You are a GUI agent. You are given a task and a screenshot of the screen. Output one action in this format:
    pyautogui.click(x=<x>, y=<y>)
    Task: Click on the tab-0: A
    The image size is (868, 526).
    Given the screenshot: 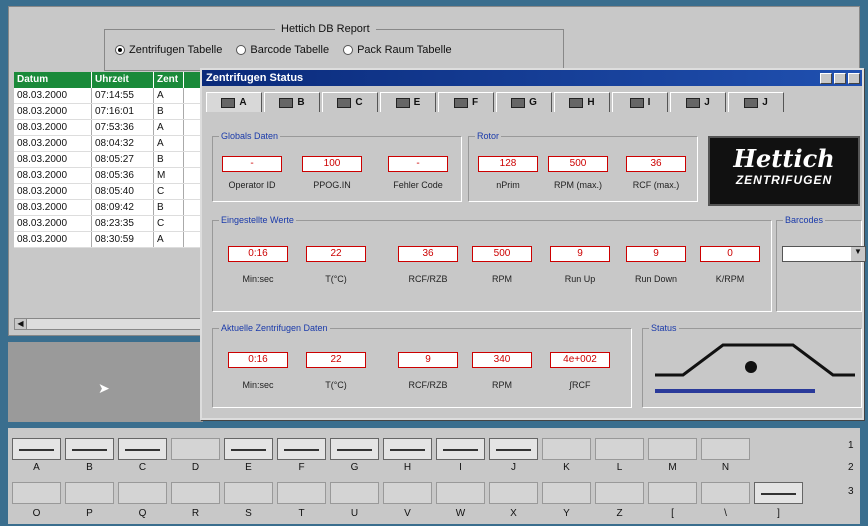 What is the action you would take?
    pyautogui.click(x=234, y=102)
    